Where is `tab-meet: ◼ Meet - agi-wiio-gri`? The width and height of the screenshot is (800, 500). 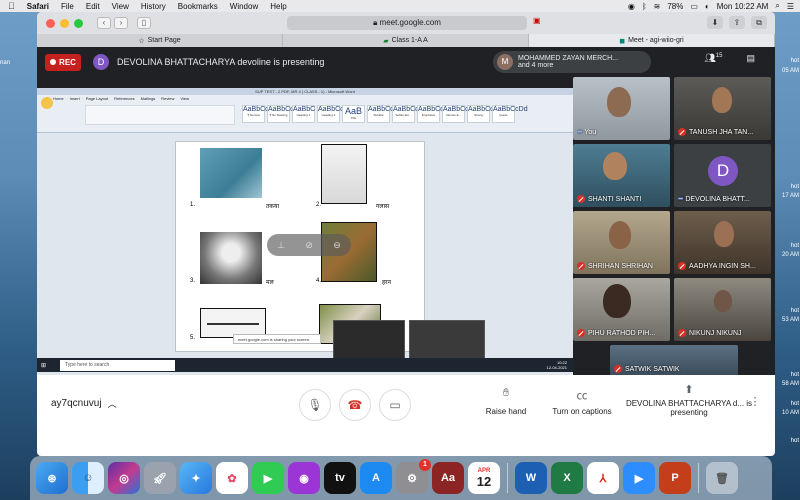 tab-meet: ◼ Meet - agi-wiio-gri is located at coordinates (652, 40).